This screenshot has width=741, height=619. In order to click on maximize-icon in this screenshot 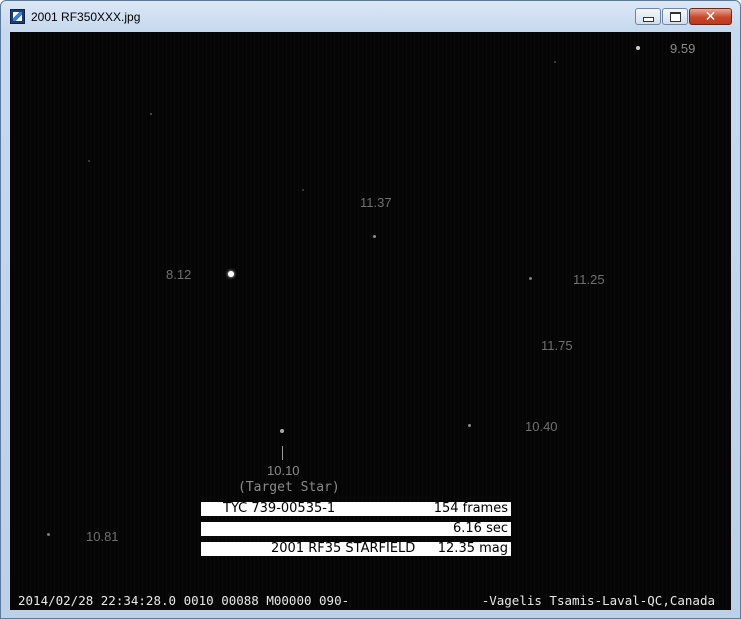, I will do `click(675, 16)`.